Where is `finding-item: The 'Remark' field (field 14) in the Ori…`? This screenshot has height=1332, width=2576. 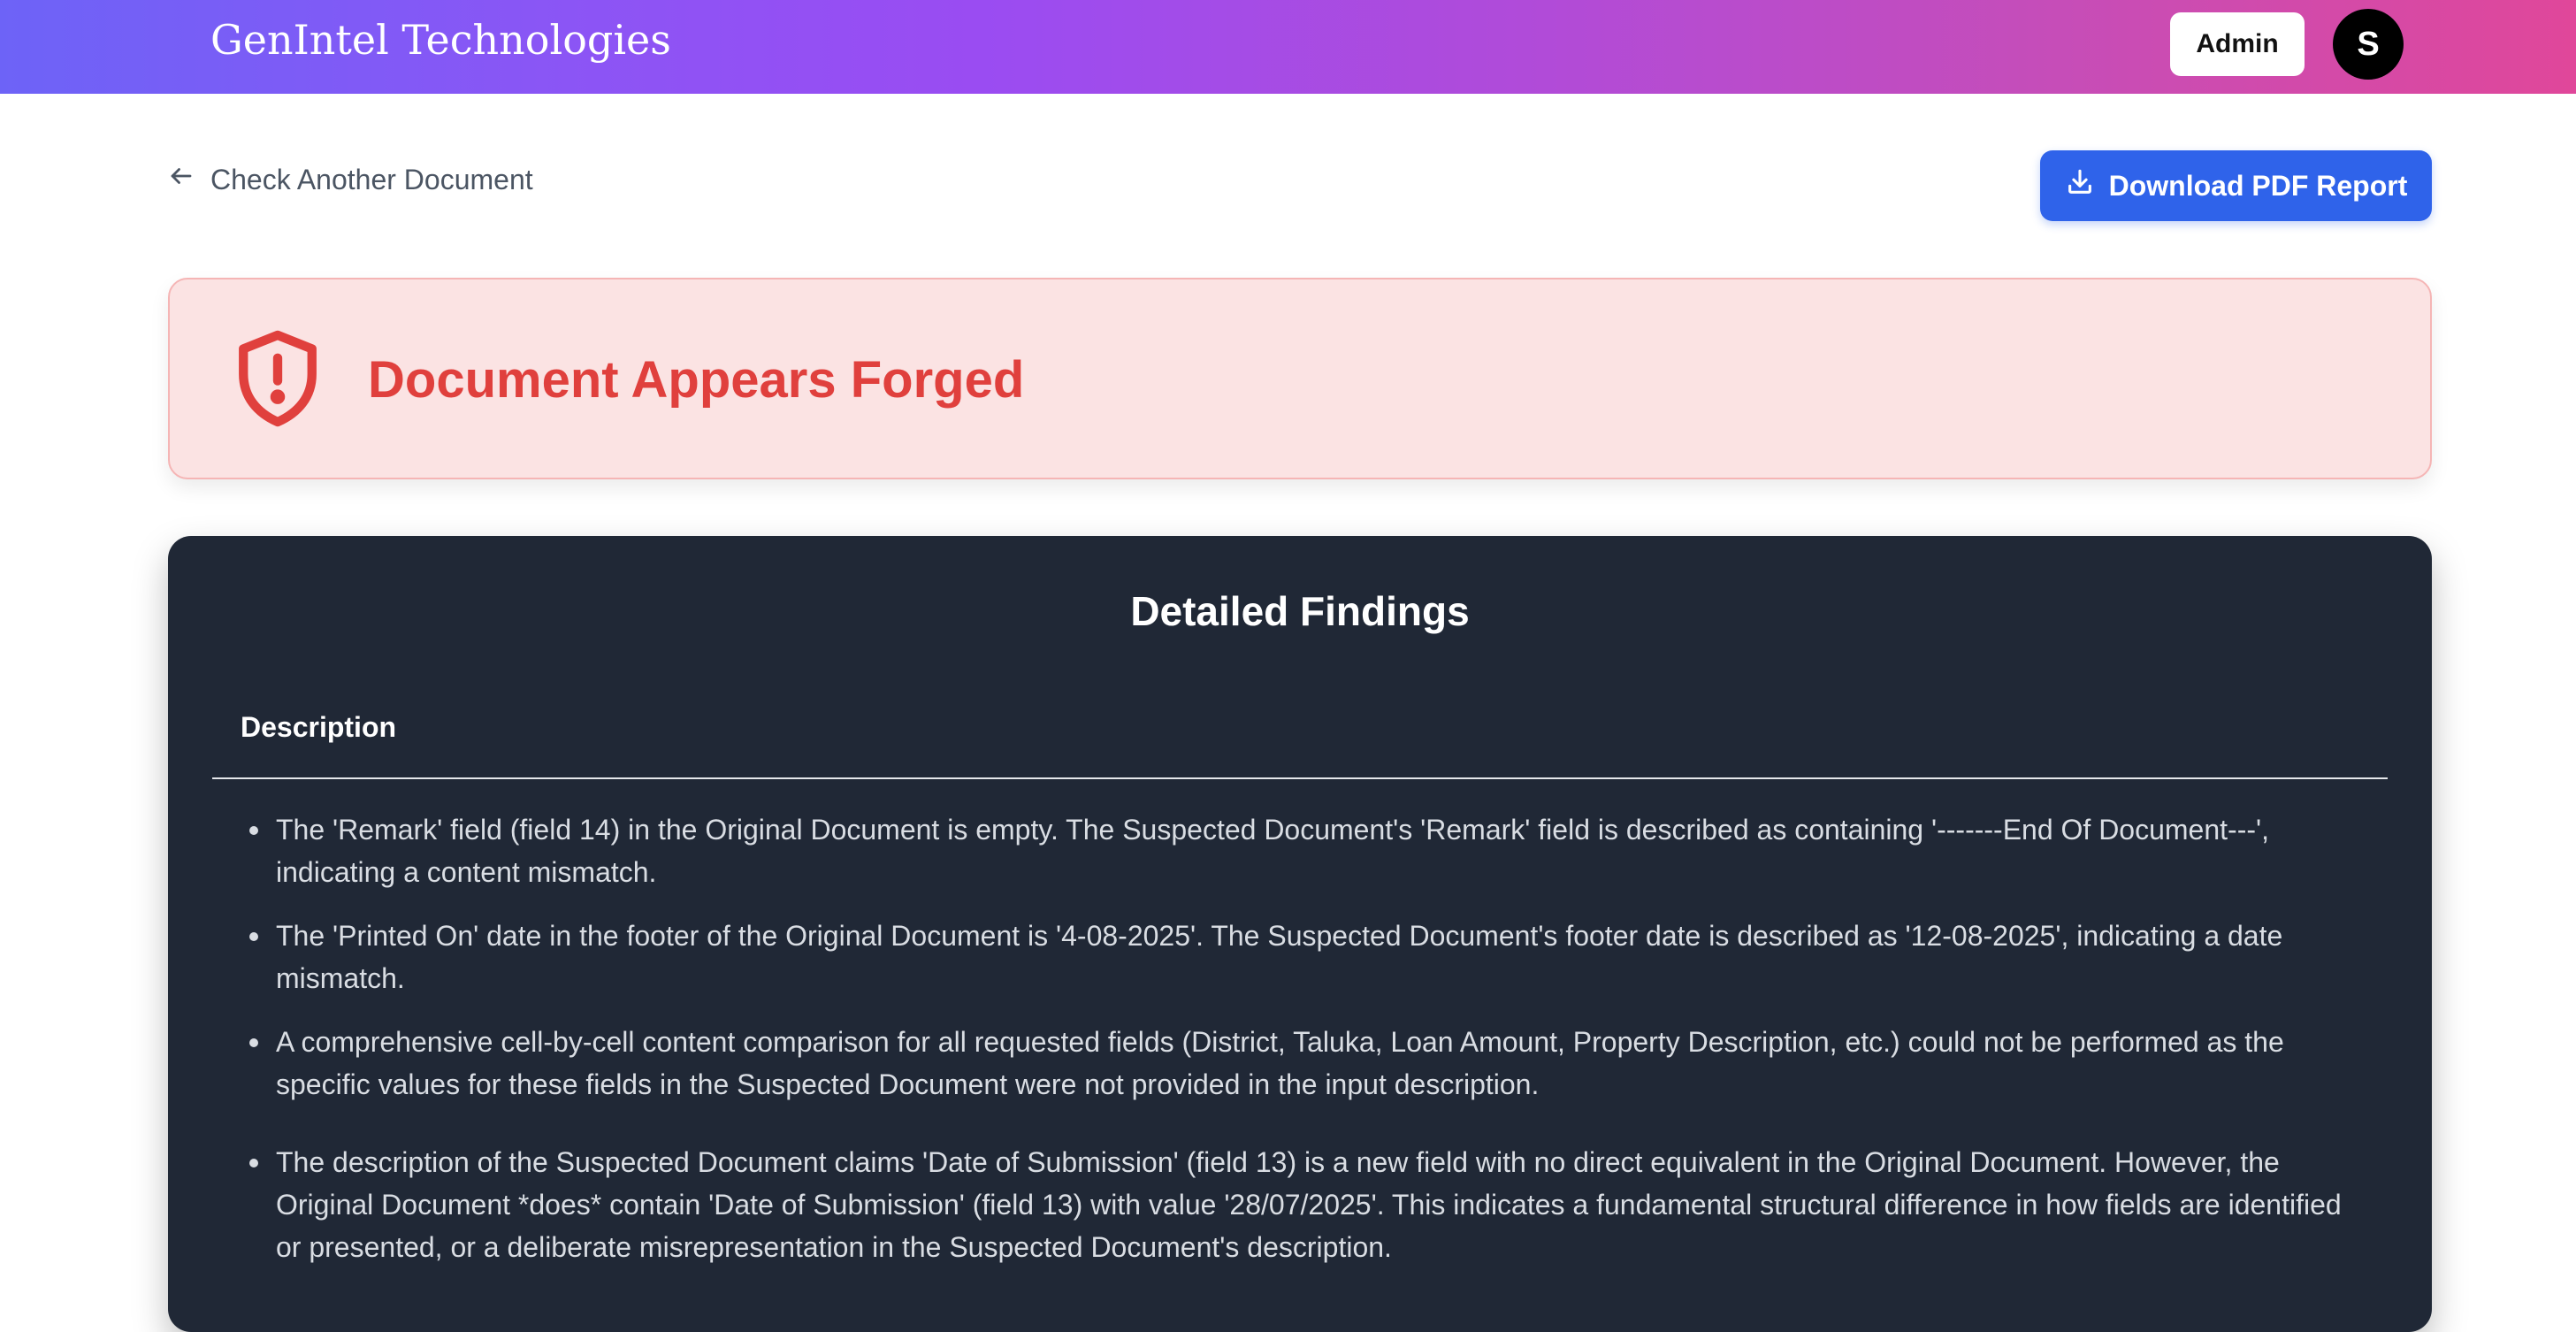
finding-item: The 'Remark' field (field 14) in the Ori… is located at coordinates (1300, 850).